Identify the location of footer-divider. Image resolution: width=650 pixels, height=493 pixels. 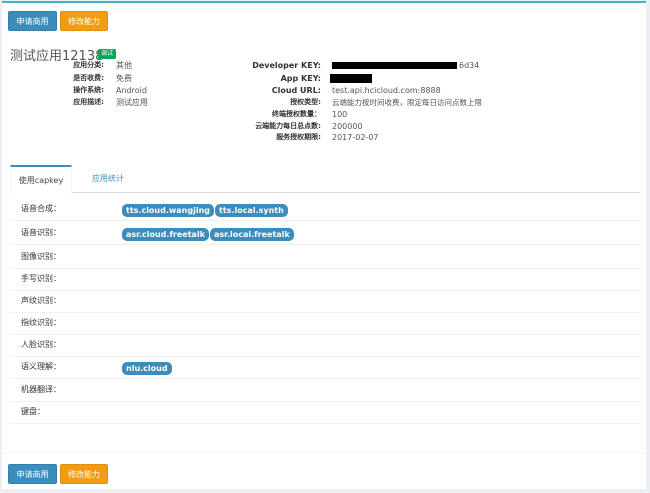
(324, 452).